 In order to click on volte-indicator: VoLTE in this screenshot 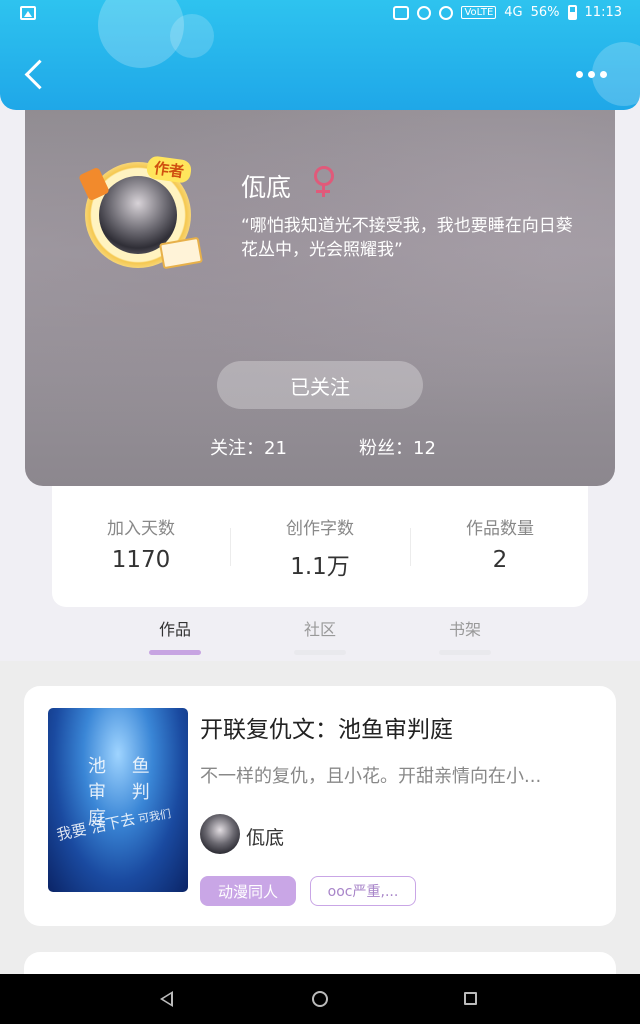, I will do `click(479, 12)`.